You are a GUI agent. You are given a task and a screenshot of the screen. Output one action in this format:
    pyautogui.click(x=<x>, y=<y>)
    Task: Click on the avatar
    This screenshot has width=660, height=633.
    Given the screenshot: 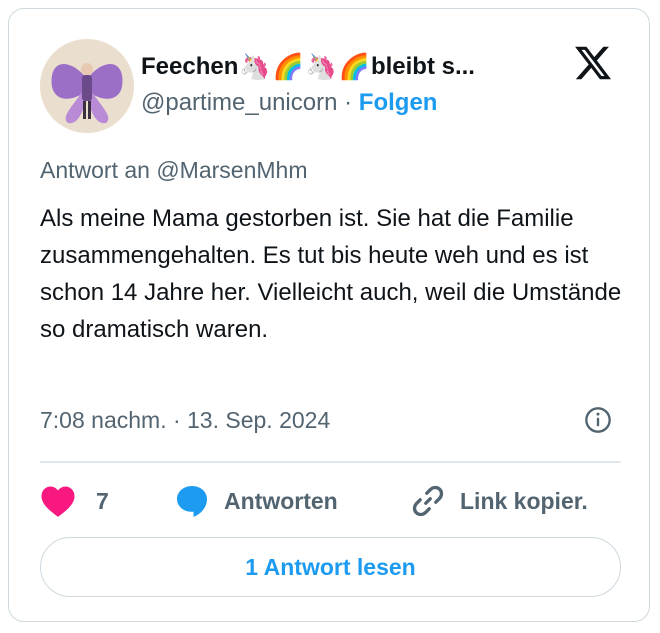 What is the action you would take?
    pyautogui.click(x=87, y=86)
    